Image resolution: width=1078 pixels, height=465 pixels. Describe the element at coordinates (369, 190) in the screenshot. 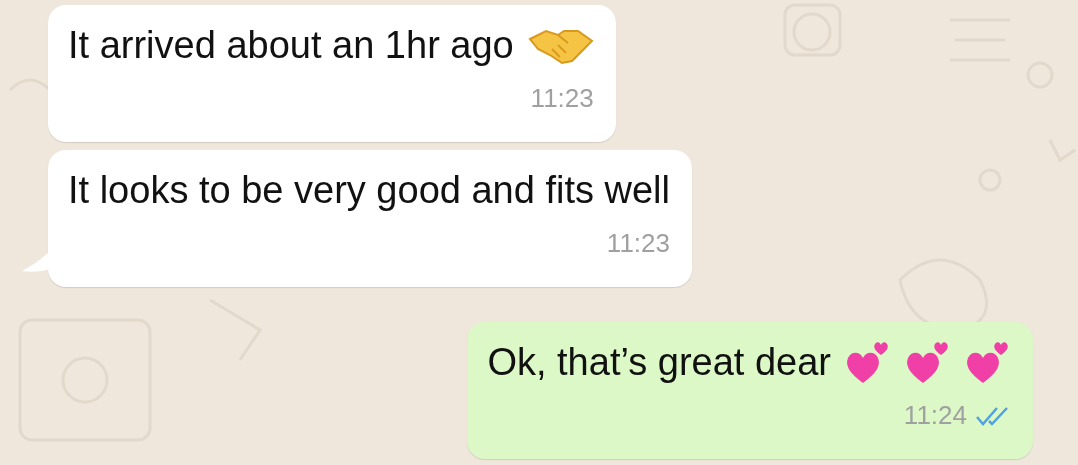

I see `message-text: It looks to be very good and fits well` at that location.